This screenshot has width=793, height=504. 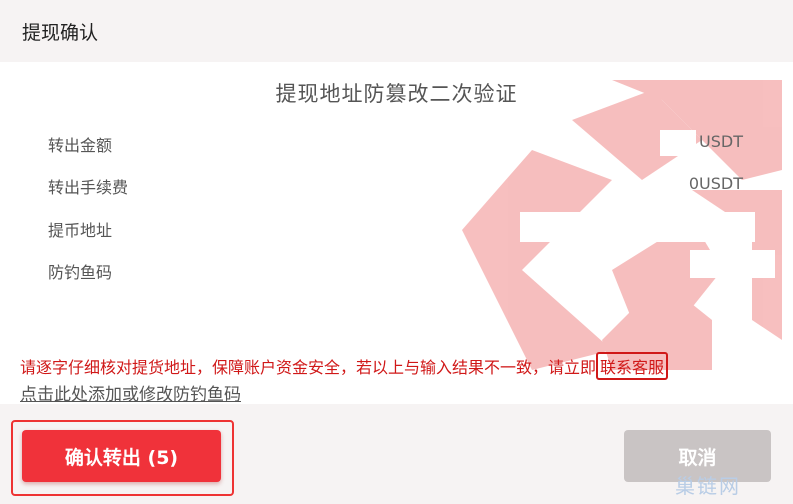 I want to click on security-warning: 请逐字仔细核对提货地址，保障账户资金安全，若以上与输入结果不一致，请立即 联系客服, so click(x=400, y=366).